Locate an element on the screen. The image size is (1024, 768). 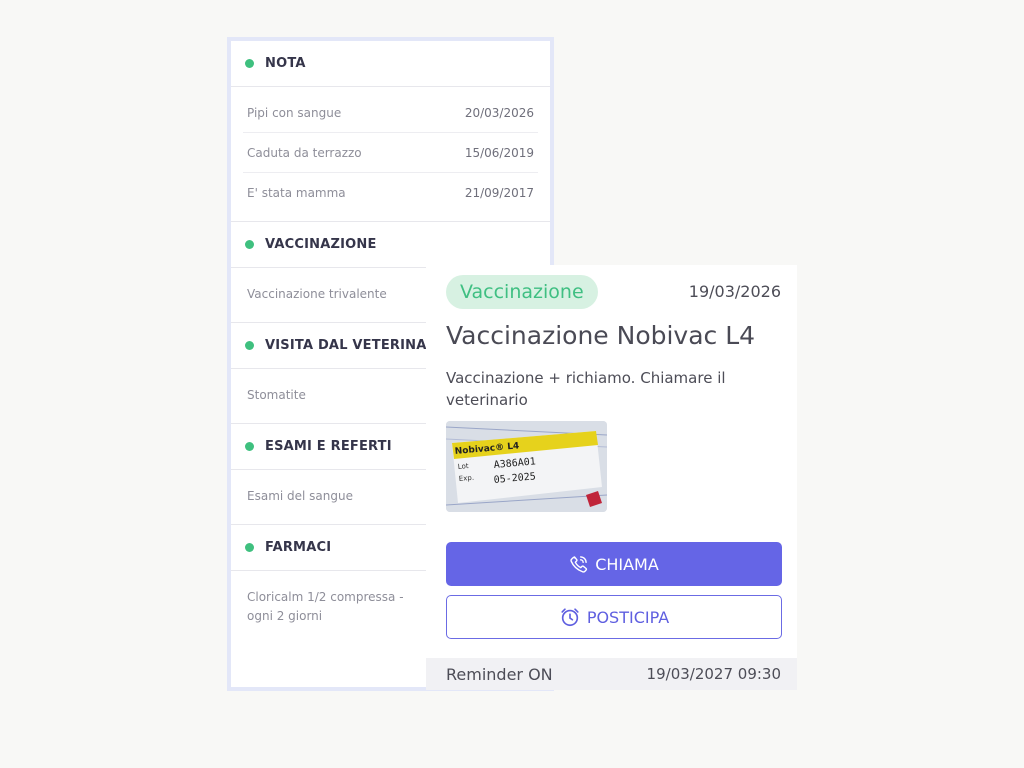
section-header-vaccinazione: VACCINAZIONE is located at coordinates (390, 245).